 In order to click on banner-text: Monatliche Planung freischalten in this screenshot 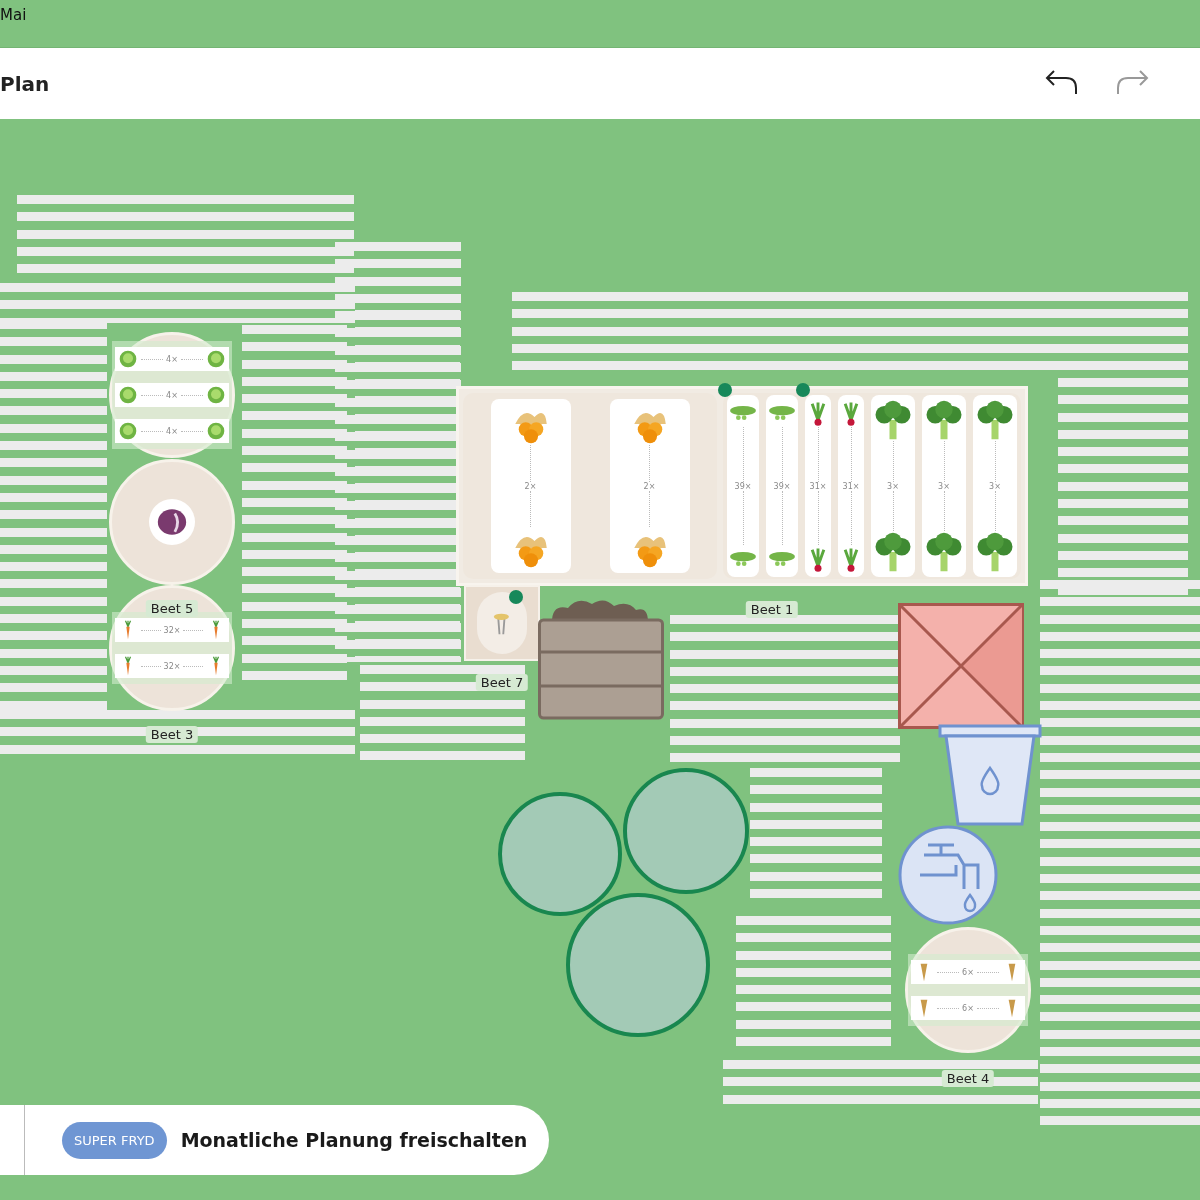, I will do `click(354, 1140)`.